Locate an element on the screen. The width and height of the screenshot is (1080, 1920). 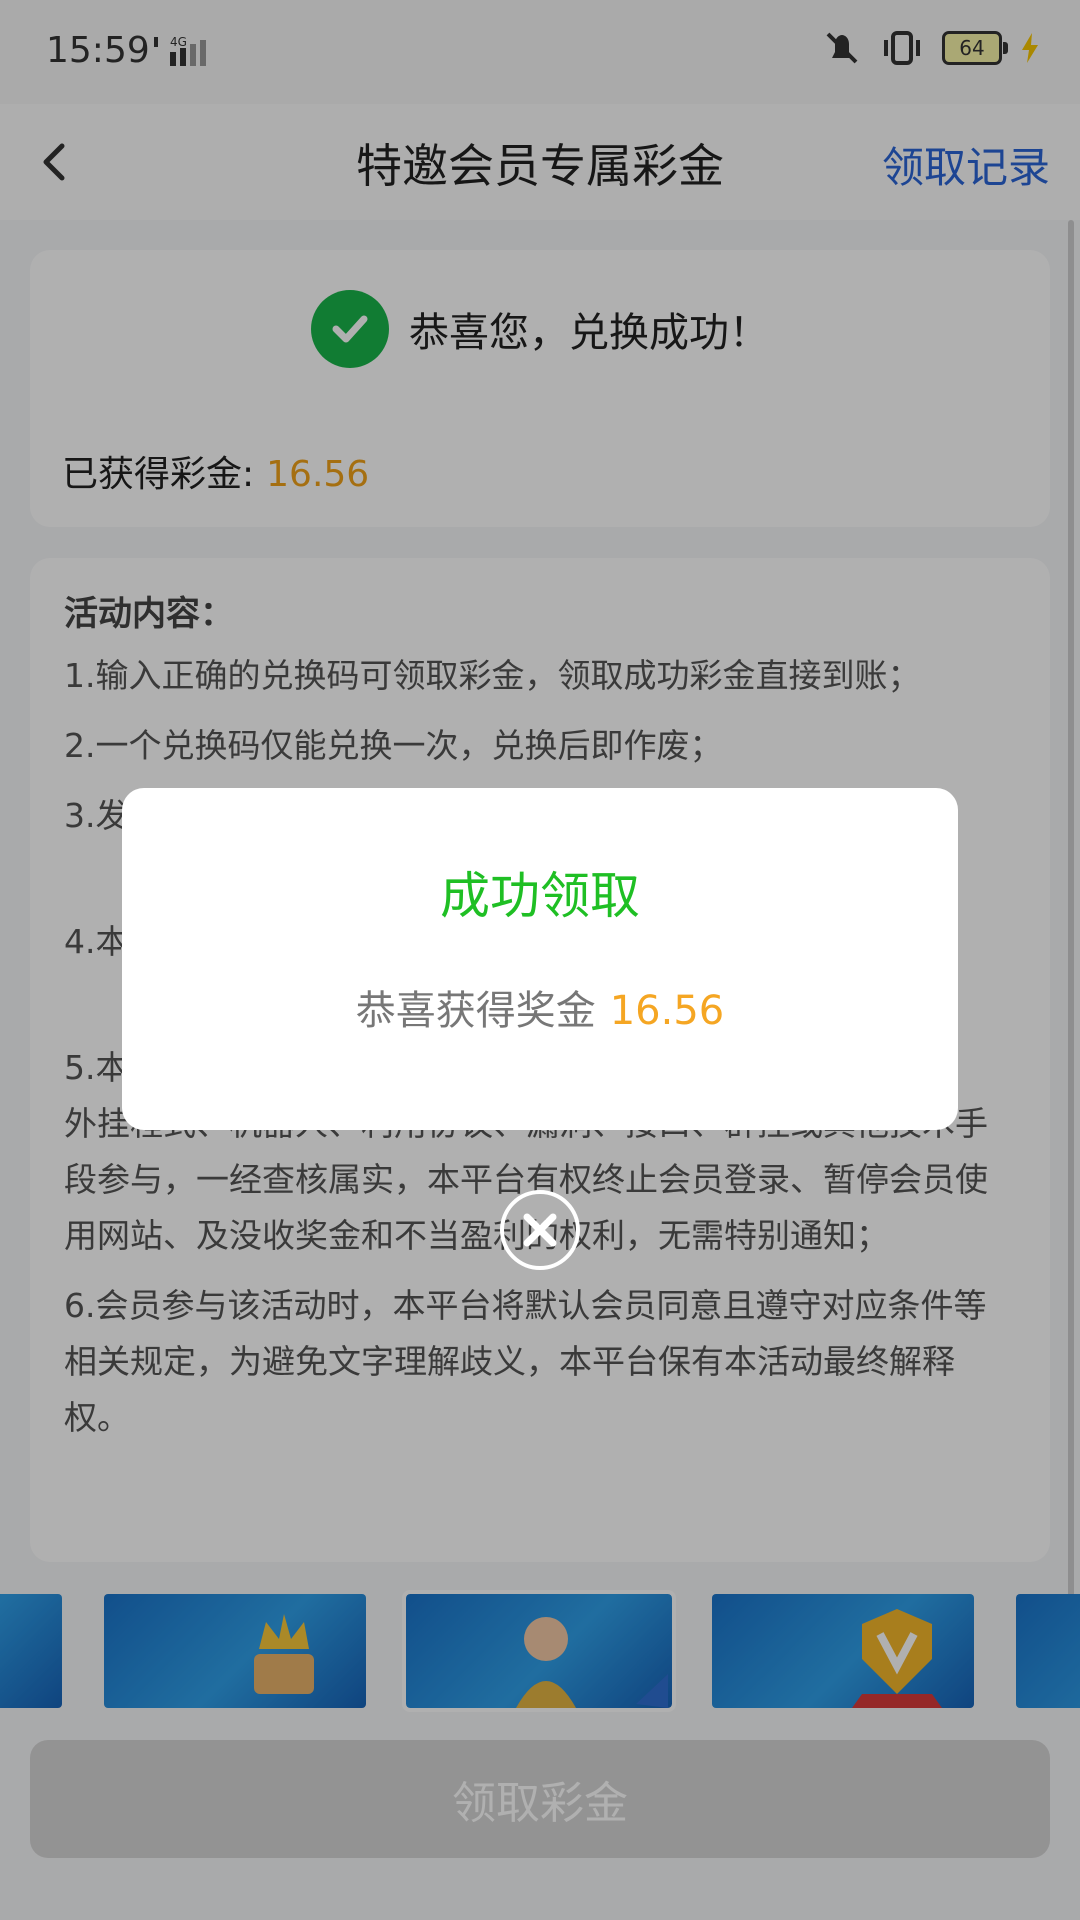
modal-text: 恭喜获得奖金 16.56 is located at coordinates (540, 1007).